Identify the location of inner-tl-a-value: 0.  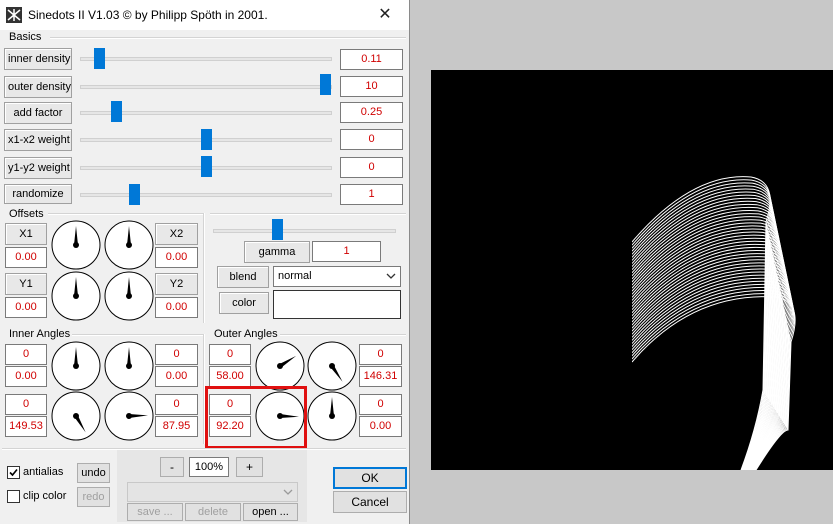
(26, 354).